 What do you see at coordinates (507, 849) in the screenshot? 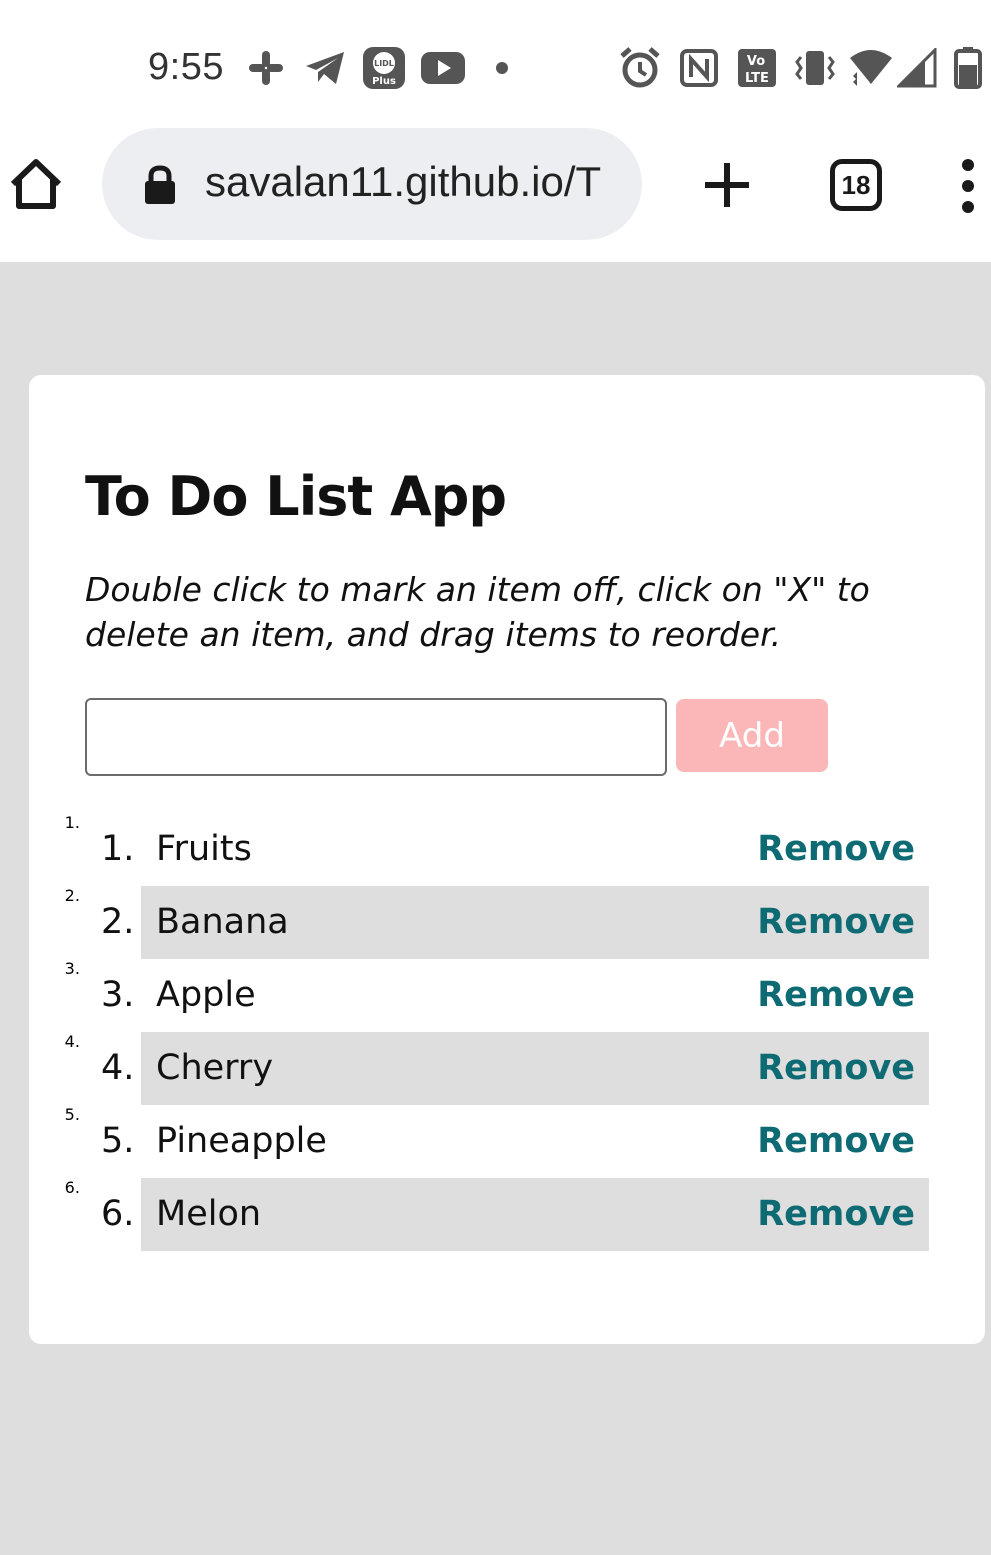
I see `todo-item: 1. Fruits Remove` at bounding box center [507, 849].